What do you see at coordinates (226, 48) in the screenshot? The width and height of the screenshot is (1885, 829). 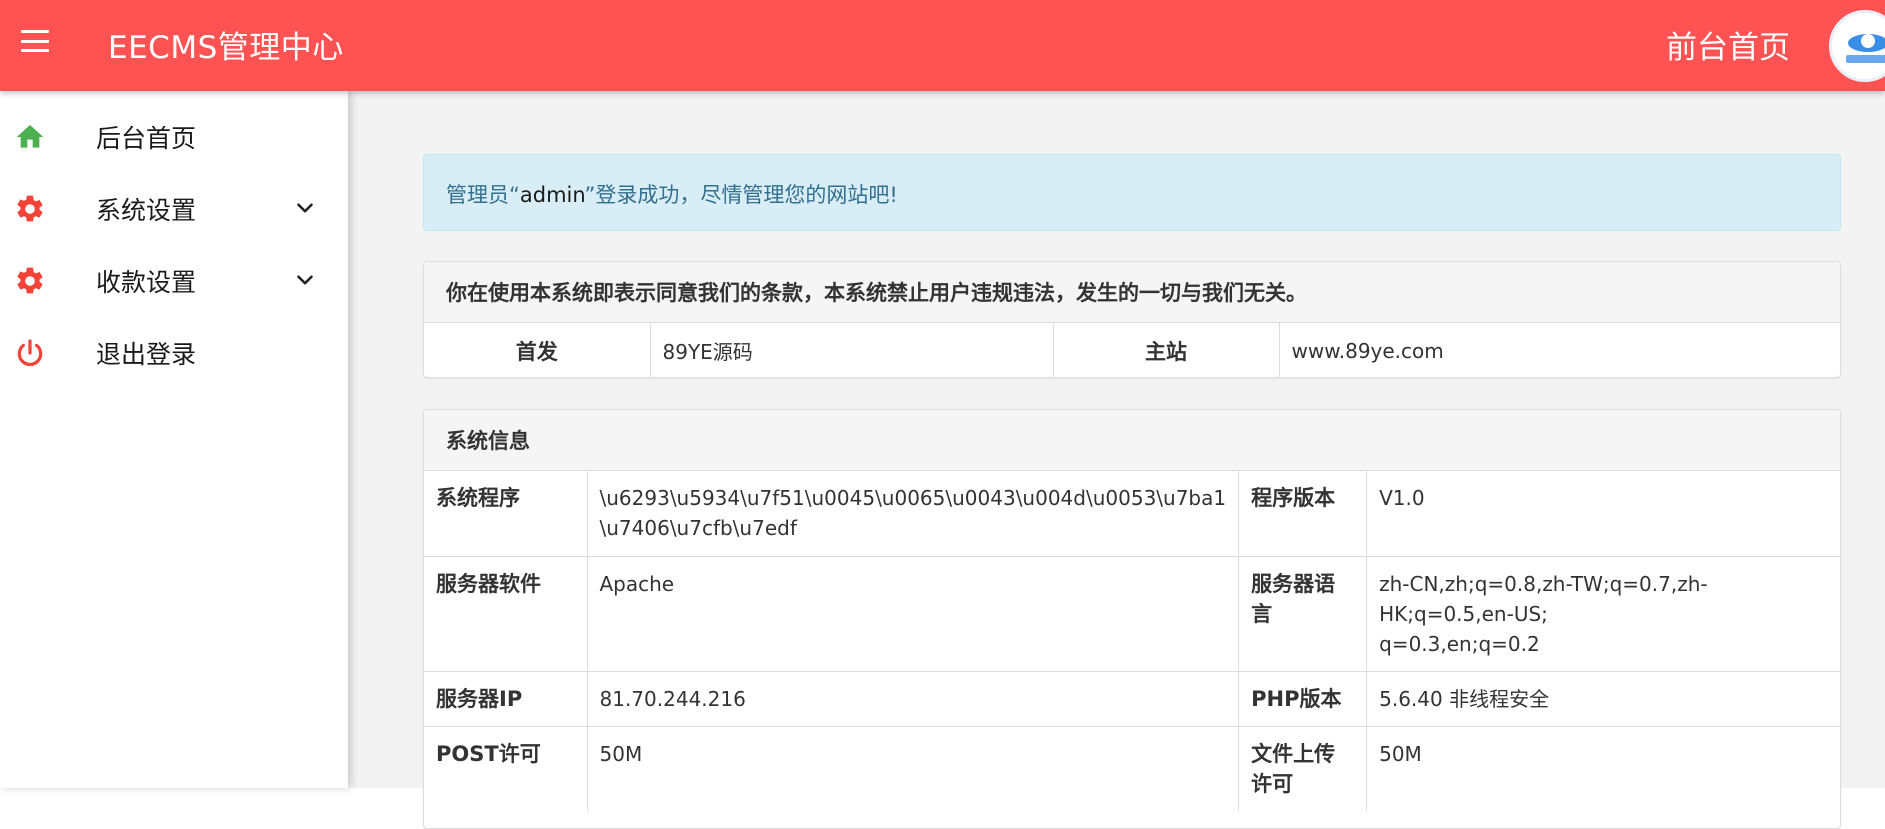 I see `app-title: EECMS管理中心` at bounding box center [226, 48].